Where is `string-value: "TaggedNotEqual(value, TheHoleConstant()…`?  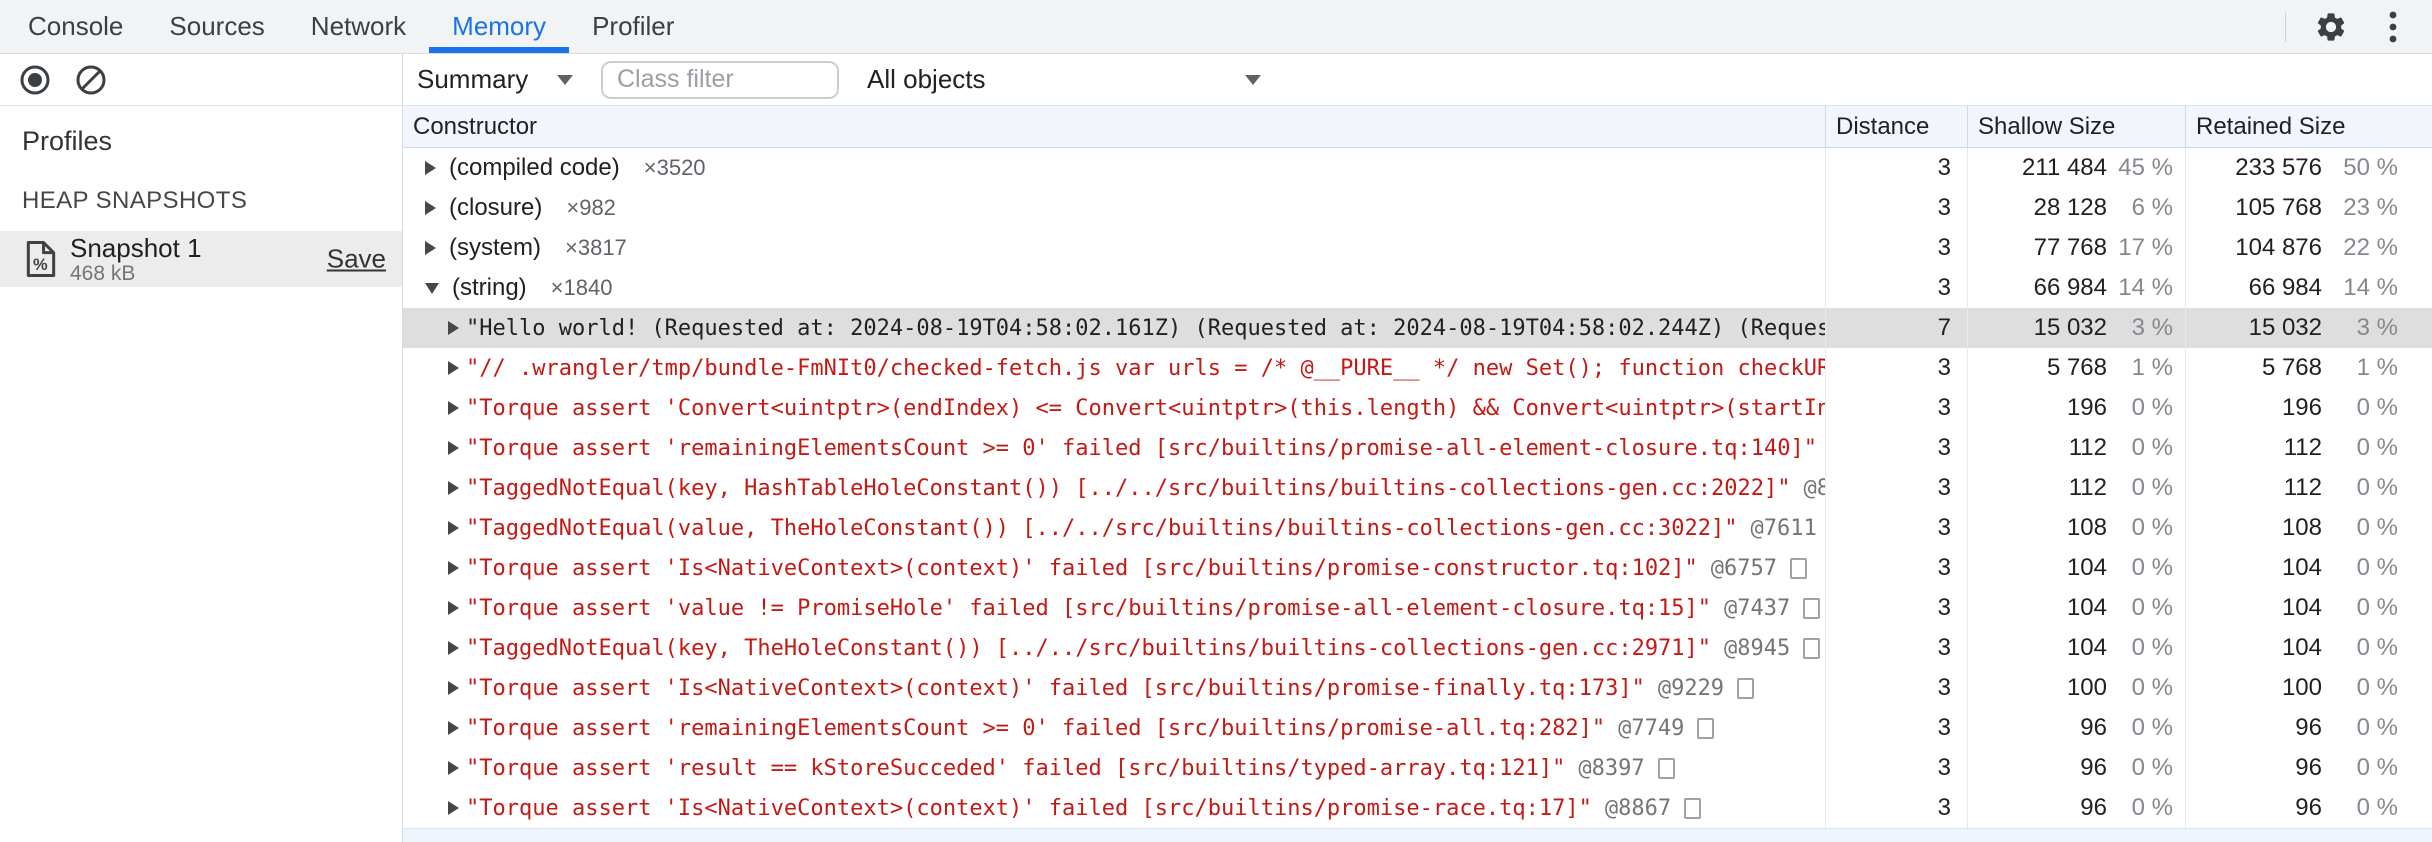
string-value: "TaggedNotEqual(value, TheHoleConstant()… is located at coordinates (1102, 528).